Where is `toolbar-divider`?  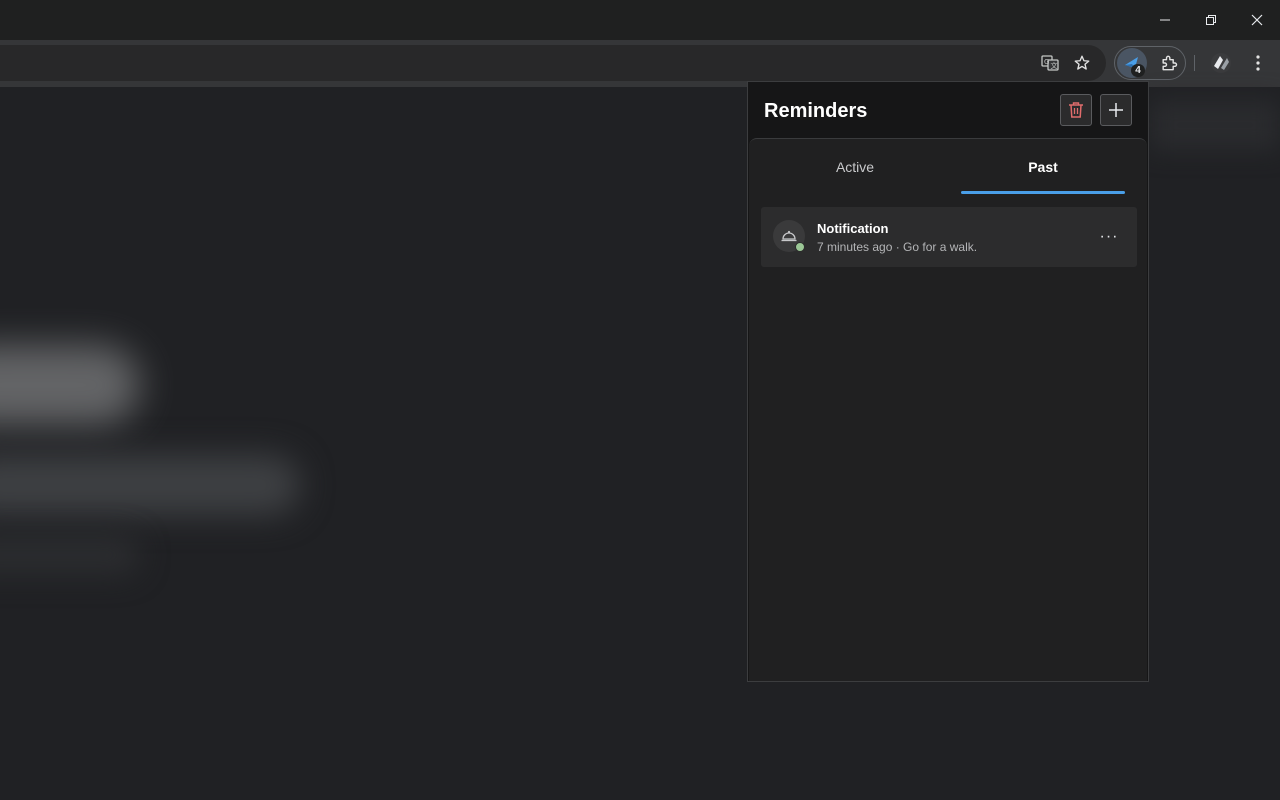 toolbar-divider is located at coordinates (1194, 63).